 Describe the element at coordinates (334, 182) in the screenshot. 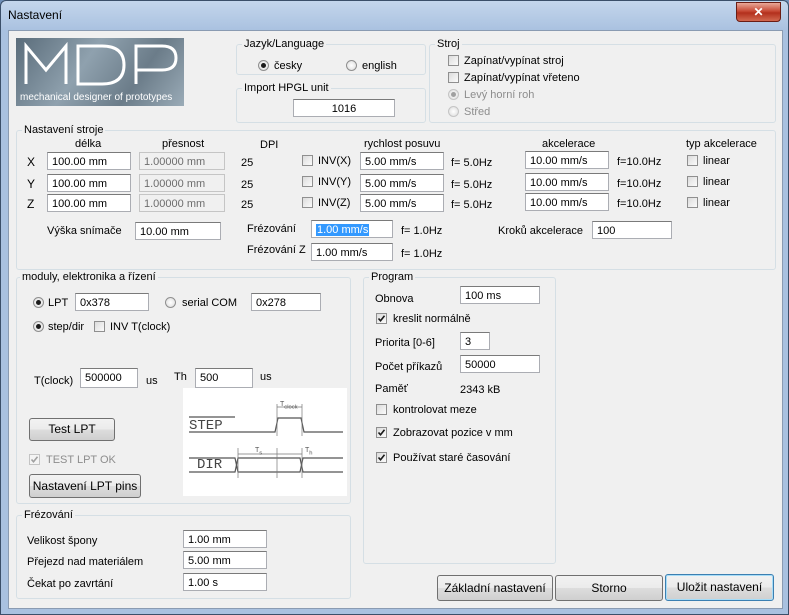

I see `axis-y-inv-label: INV(Y)` at that location.